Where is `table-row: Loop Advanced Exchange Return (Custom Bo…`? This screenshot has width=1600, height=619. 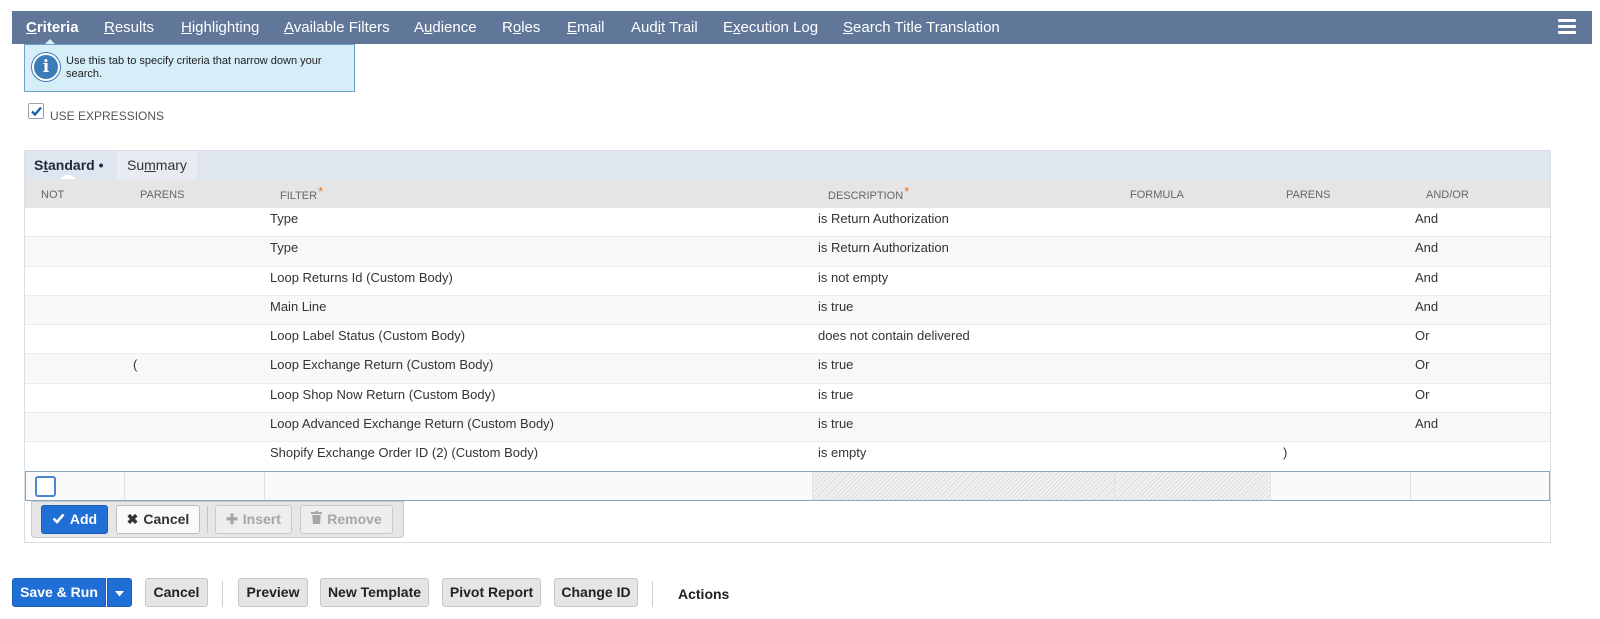
table-row: Loop Advanced Exchange Return (Custom Bo… is located at coordinates (787, 428).